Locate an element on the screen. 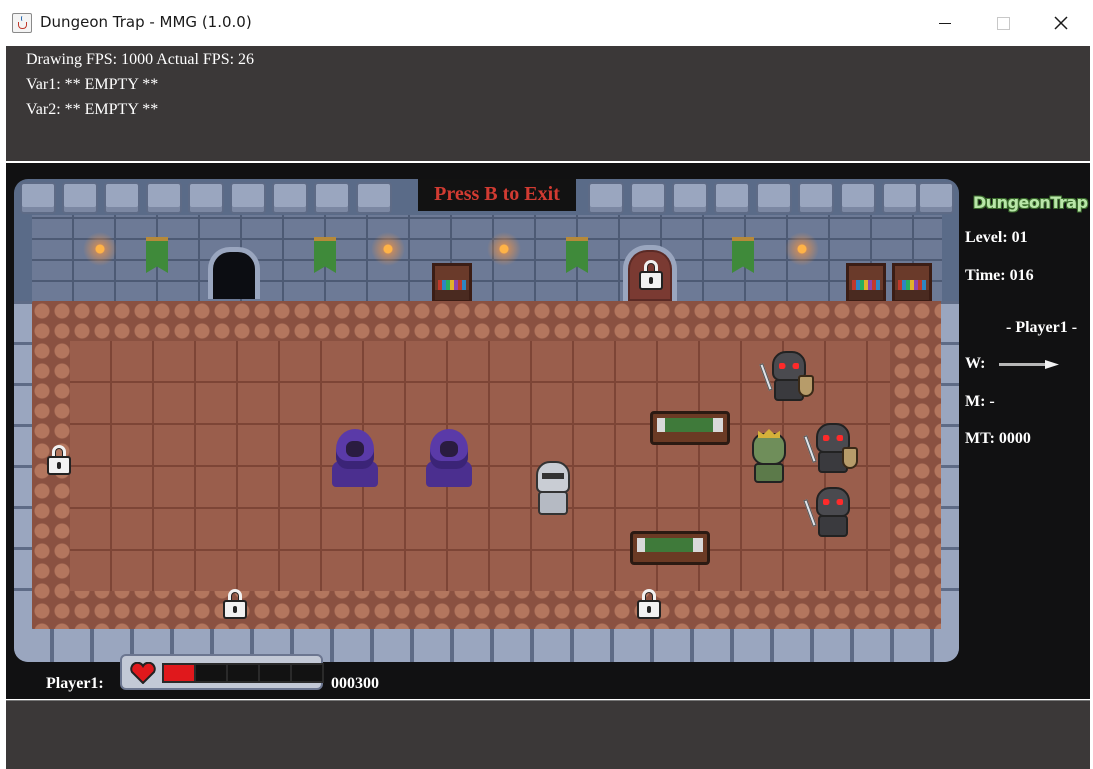  java-cup-icon is located at coordinates (22, 23).